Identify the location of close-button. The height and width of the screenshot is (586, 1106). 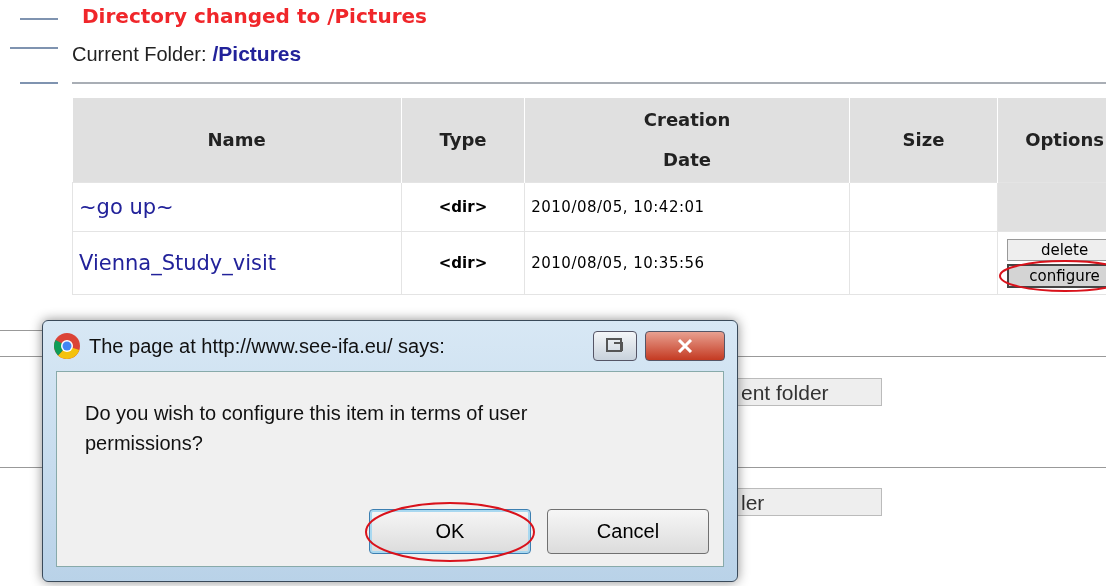
(685, 346).